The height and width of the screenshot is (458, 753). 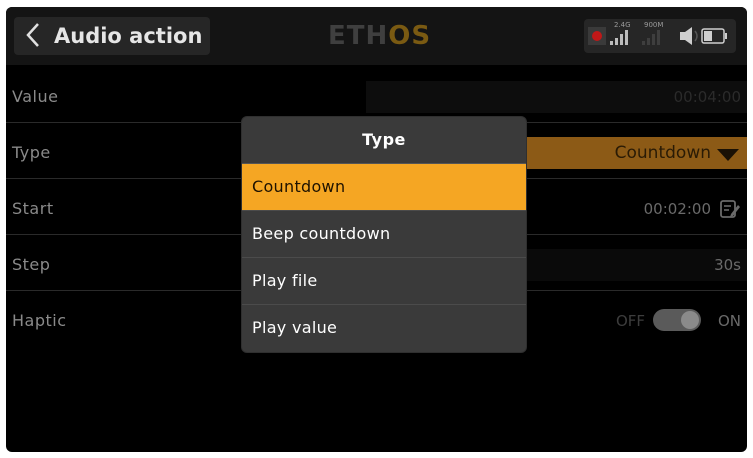 I want to click on haptic-off-label: OFF, so click(x=630, y=321).